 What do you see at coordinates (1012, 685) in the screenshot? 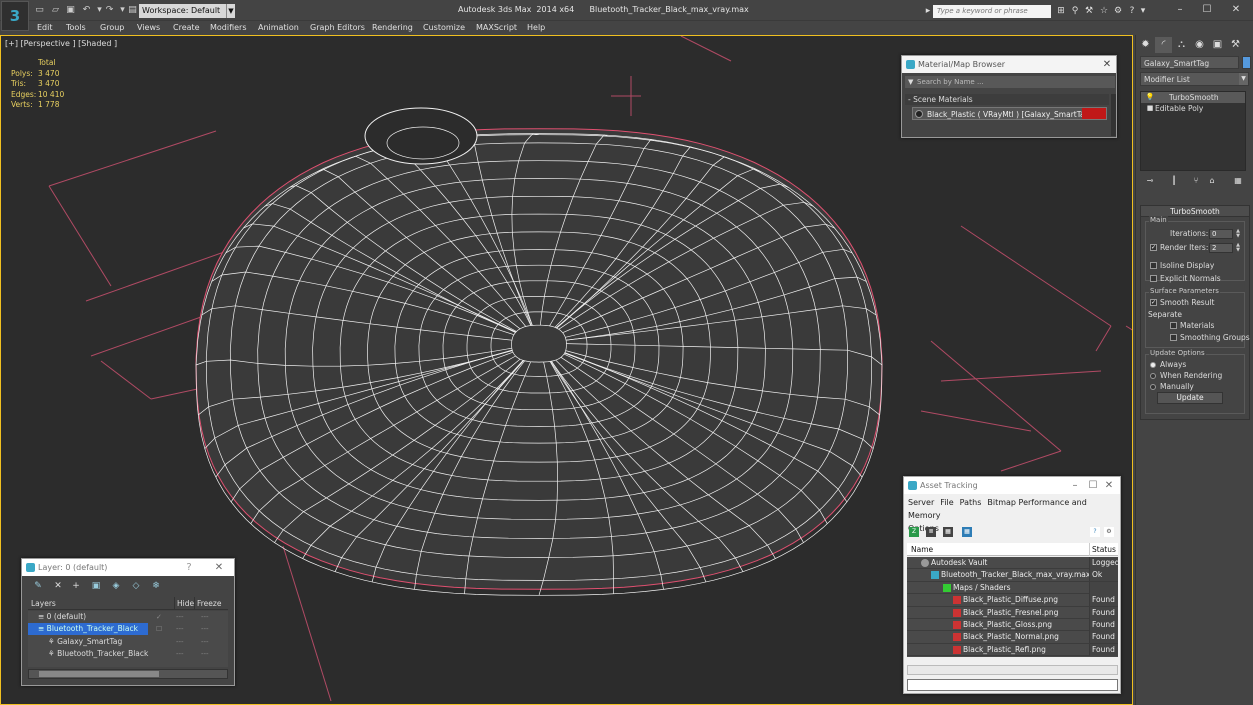
I see `path-input` at bounding box center [1012, 685].